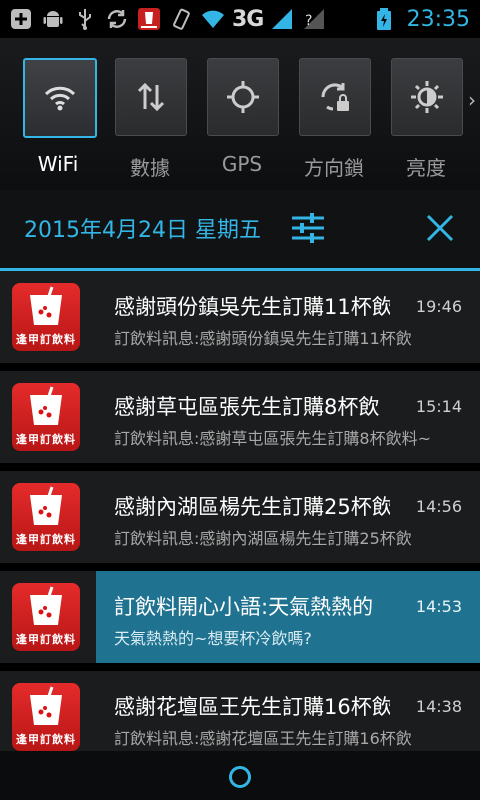 This screenshot has height=800, width=480. Describe the element at coordinates (53, 19) in the screenshot. I see `android-icon` at that location.